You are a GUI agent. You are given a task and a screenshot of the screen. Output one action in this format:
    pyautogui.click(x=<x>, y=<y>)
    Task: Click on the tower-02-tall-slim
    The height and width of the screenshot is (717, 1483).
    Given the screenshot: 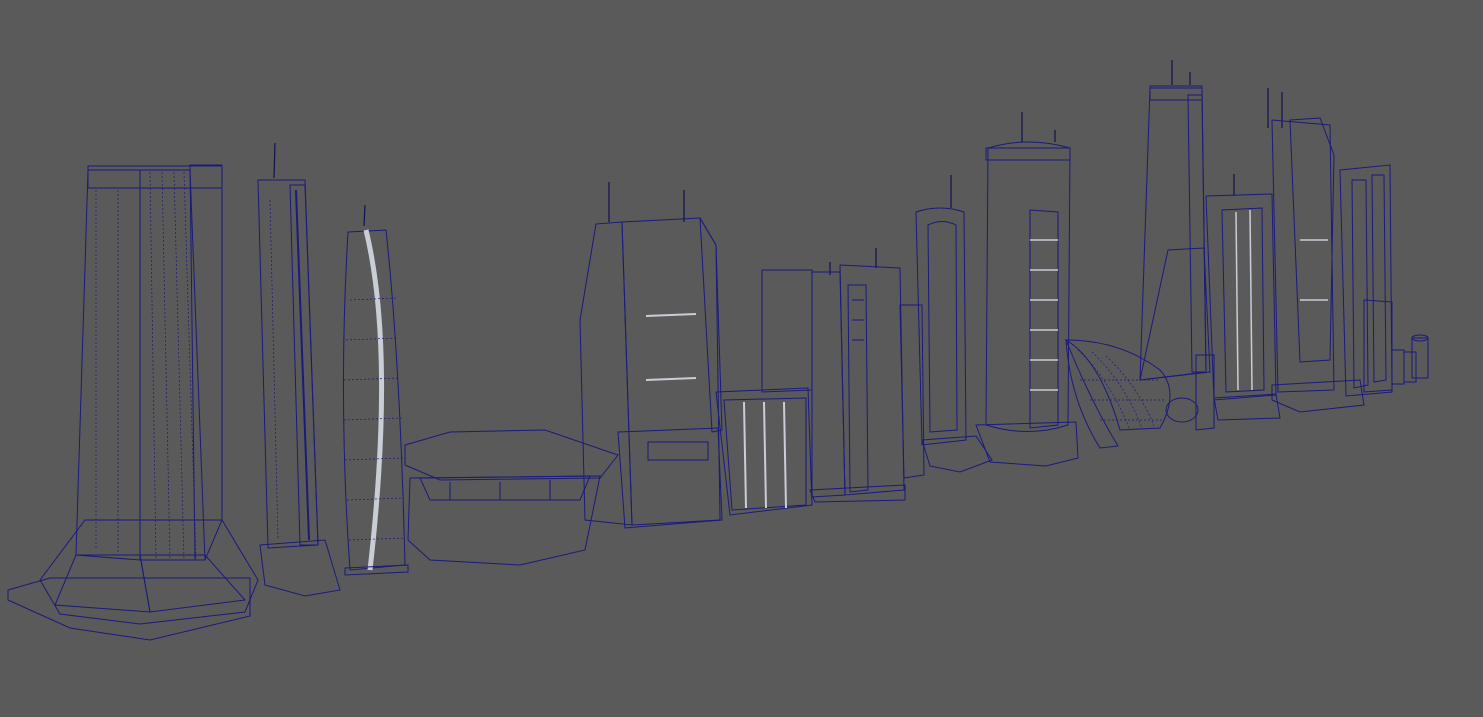 What is the action you would take?
    pyautogui.click(x=299, y=369)
    